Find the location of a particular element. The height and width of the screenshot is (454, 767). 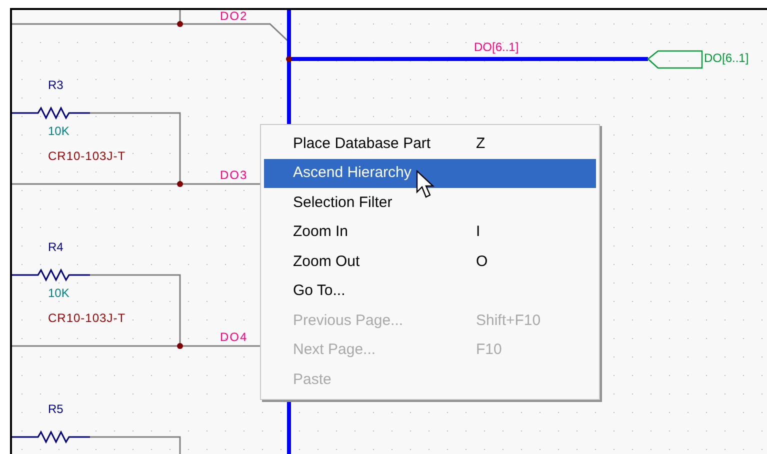

cursor-icon is located at coordinates (426, 185).